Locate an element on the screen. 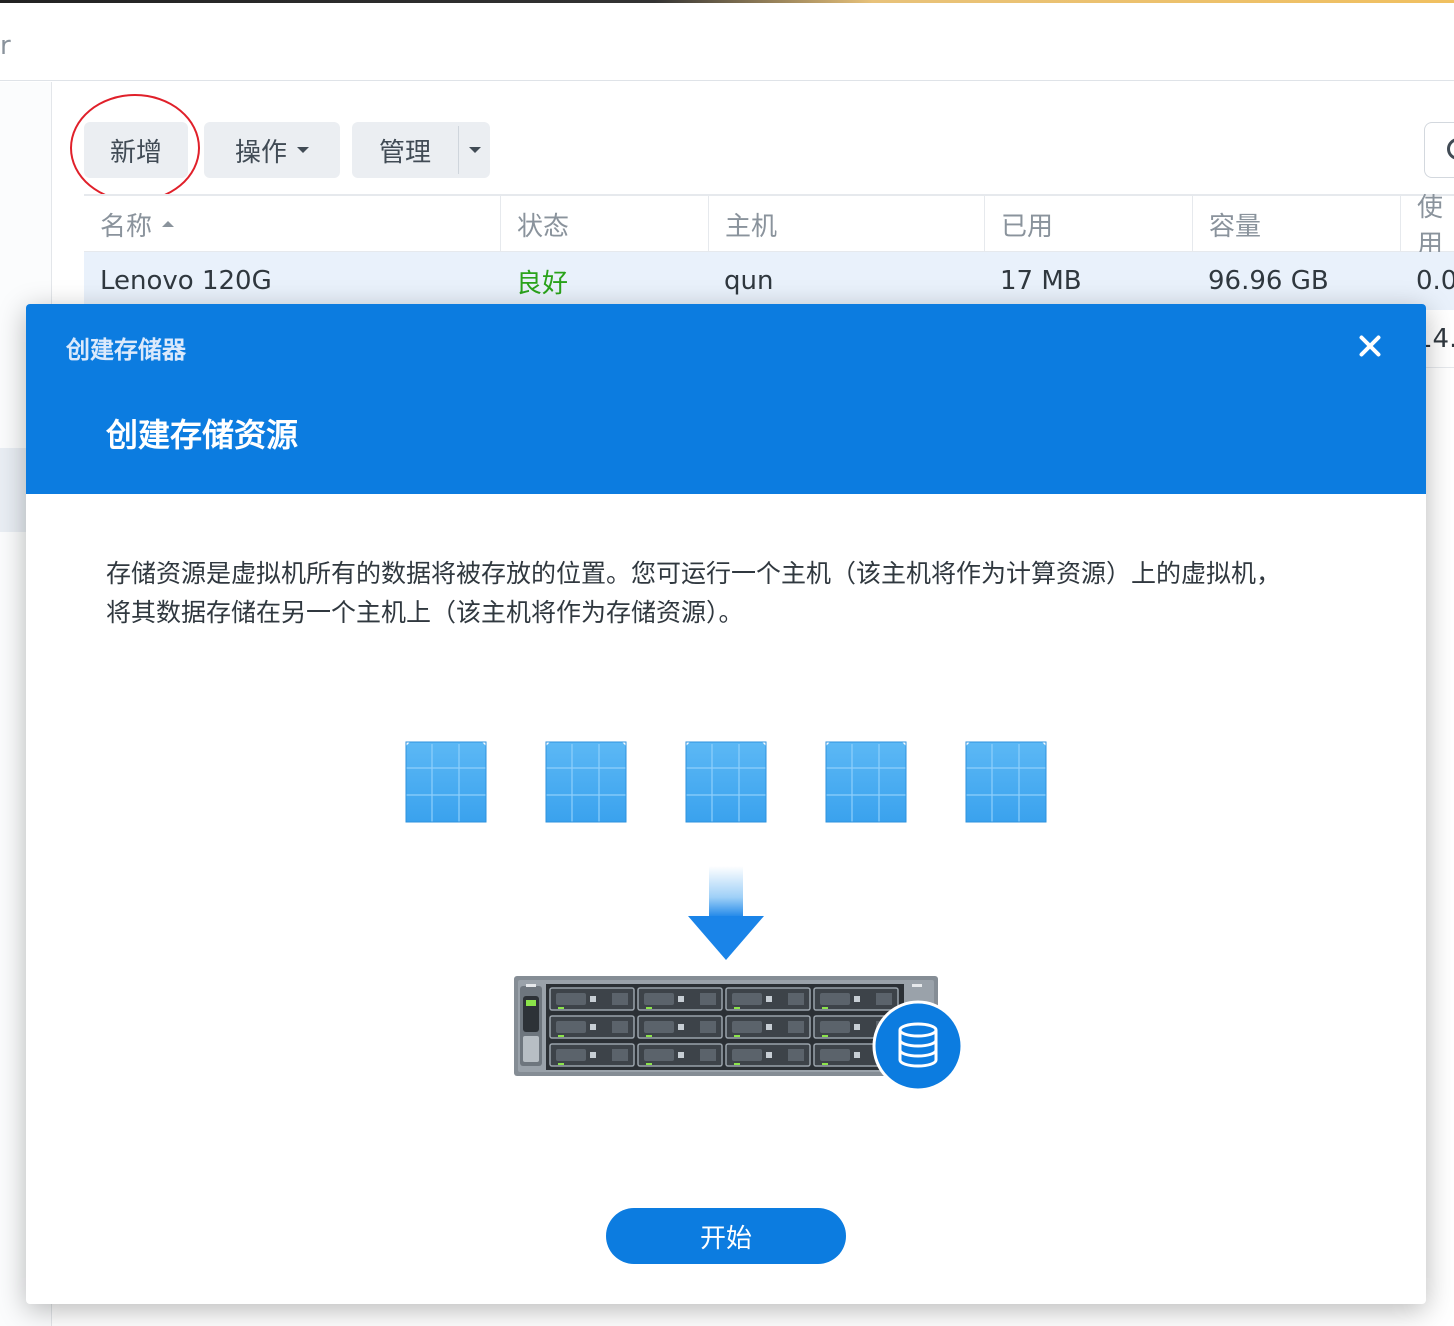 The height and width of the screenshot is (1326, 1454). column-header-label: 容量 is located at coordinates (1235, 226).